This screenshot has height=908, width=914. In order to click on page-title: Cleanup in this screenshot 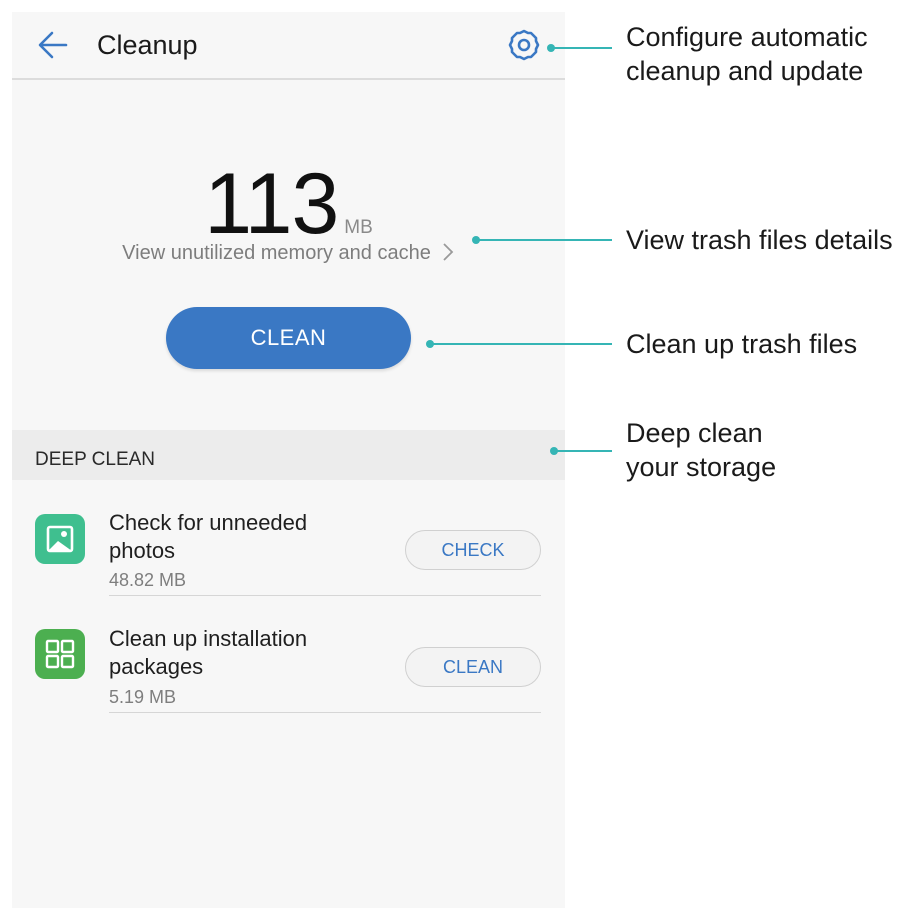, I will do `click(147, 45)`.